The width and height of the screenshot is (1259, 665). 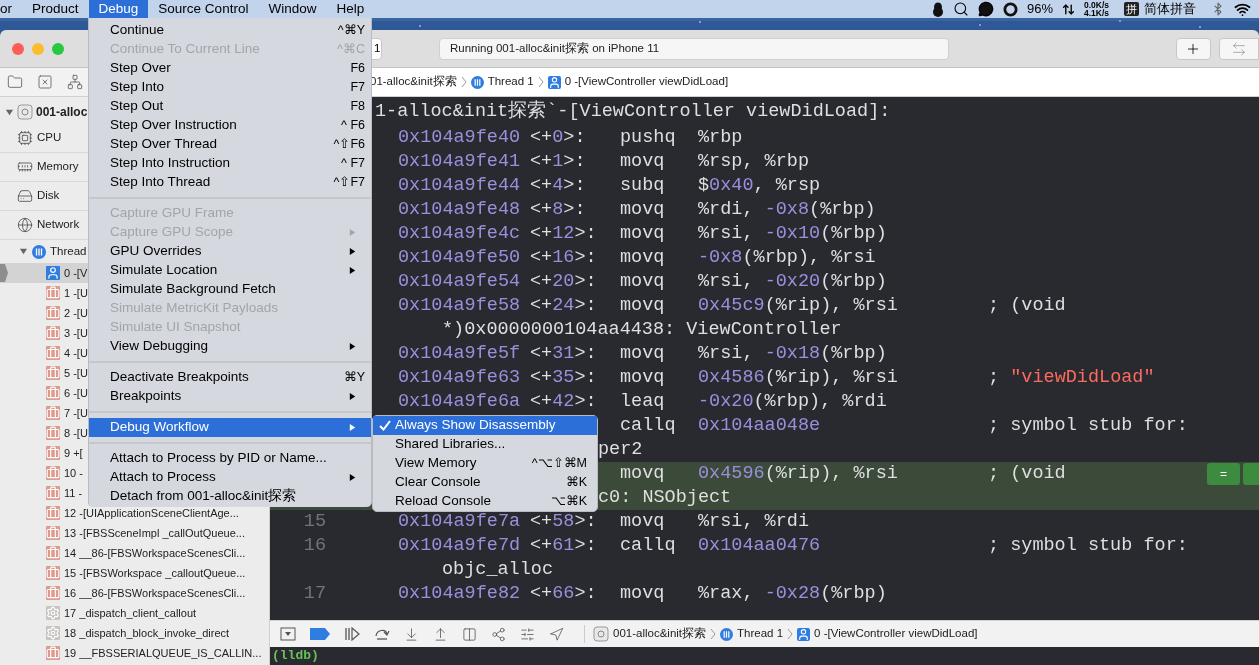 I want to click on instruction-offset: <+31>:, so click(x=564, y=354).